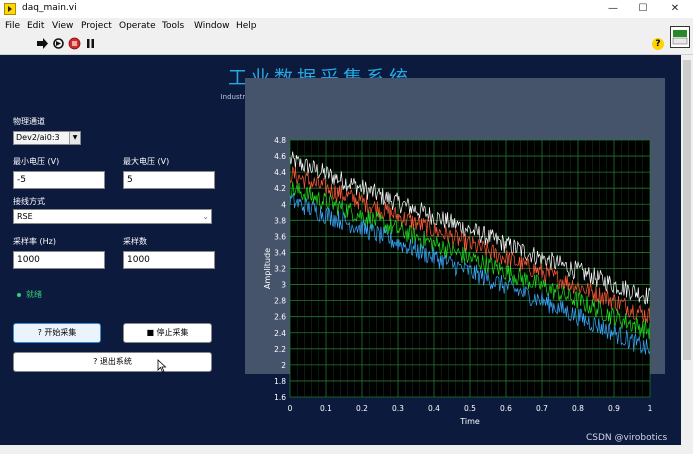 This screenshot has height=454, width=693. Describe the element at coordinates (643, 9) in the screenshot. I see `maximize-button: ☐` at that location.